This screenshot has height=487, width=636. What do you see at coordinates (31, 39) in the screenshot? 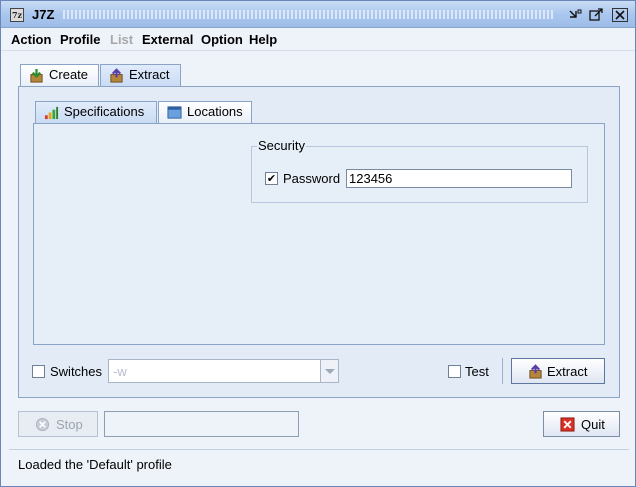
I see `menu-action: Action` at bounding box center [31, 39].